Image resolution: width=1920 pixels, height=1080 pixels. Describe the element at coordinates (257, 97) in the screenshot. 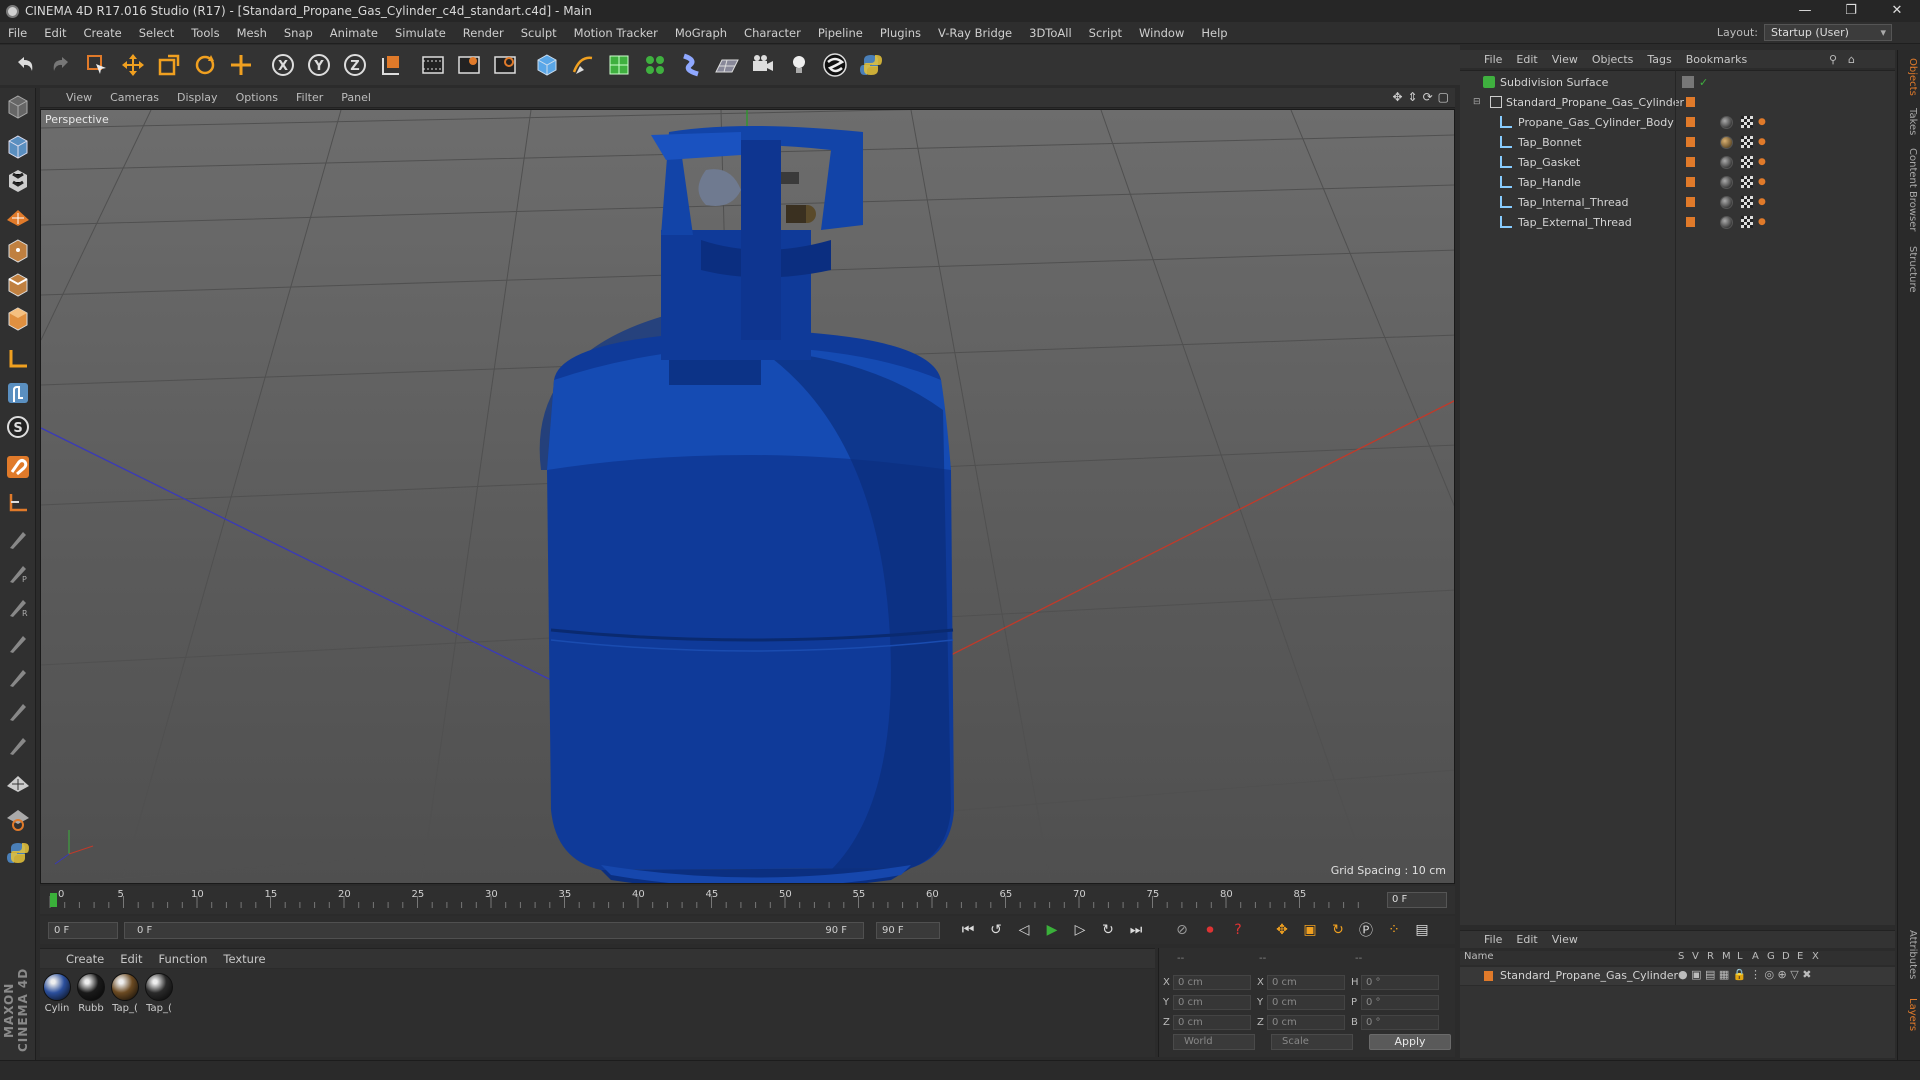

I see `viewport-menu-options: Options` at that location.